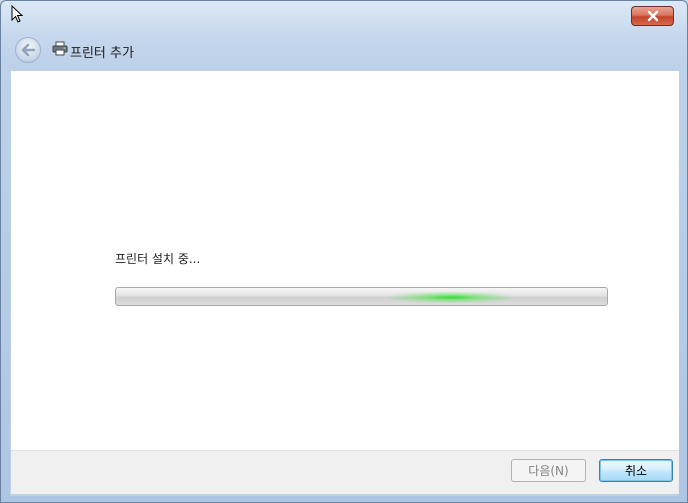  Describe the element at coordinates (102, 53) in the screenshot. I see `window-title: 프린터 추가` at that location.